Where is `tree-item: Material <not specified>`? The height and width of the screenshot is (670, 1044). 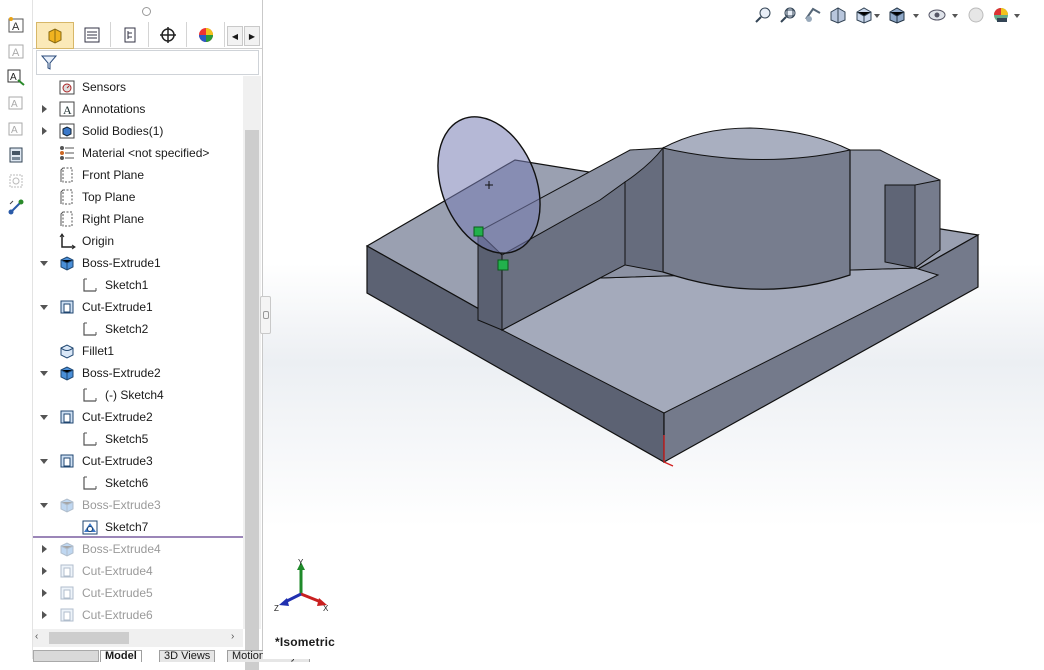 tree-item: Material <not specified> is located at coordinates (138, 153).